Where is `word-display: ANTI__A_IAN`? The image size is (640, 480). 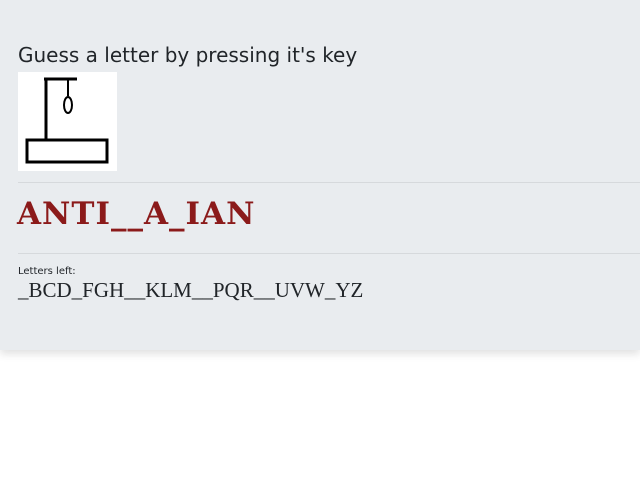
word-display: ANTI__A_IAN is located at coordinates (136, 214).